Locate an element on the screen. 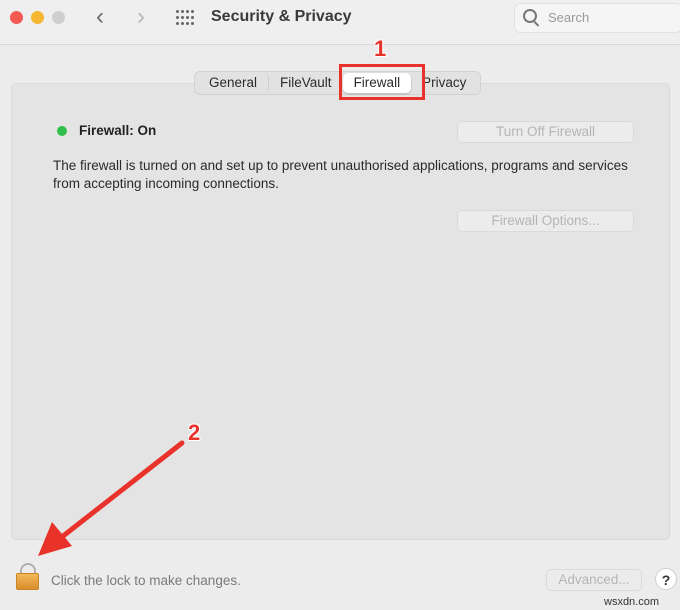 Image resolution: width=680 pixels, height=610 pixels. search-field is located at coordinates (597, 18).